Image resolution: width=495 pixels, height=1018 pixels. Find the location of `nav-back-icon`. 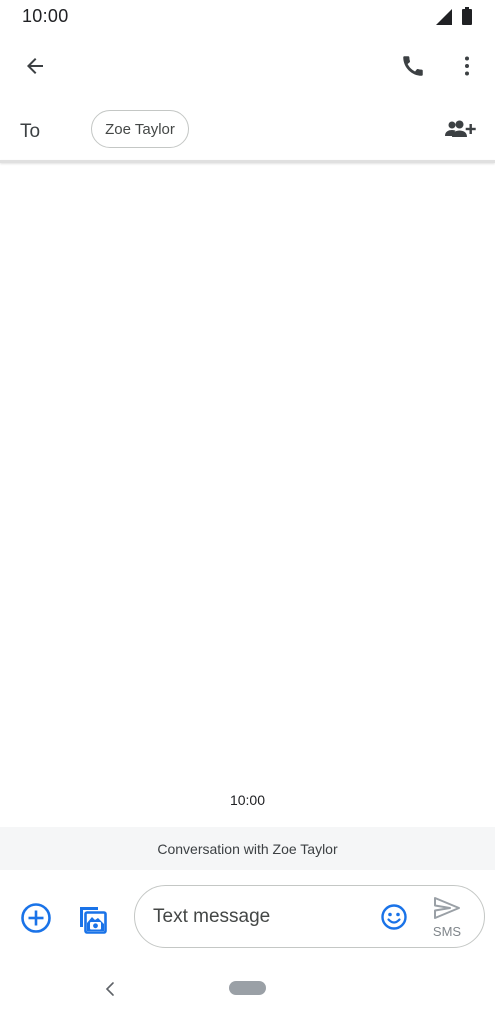

nav-back-icon is located at coordinates (109, 989).